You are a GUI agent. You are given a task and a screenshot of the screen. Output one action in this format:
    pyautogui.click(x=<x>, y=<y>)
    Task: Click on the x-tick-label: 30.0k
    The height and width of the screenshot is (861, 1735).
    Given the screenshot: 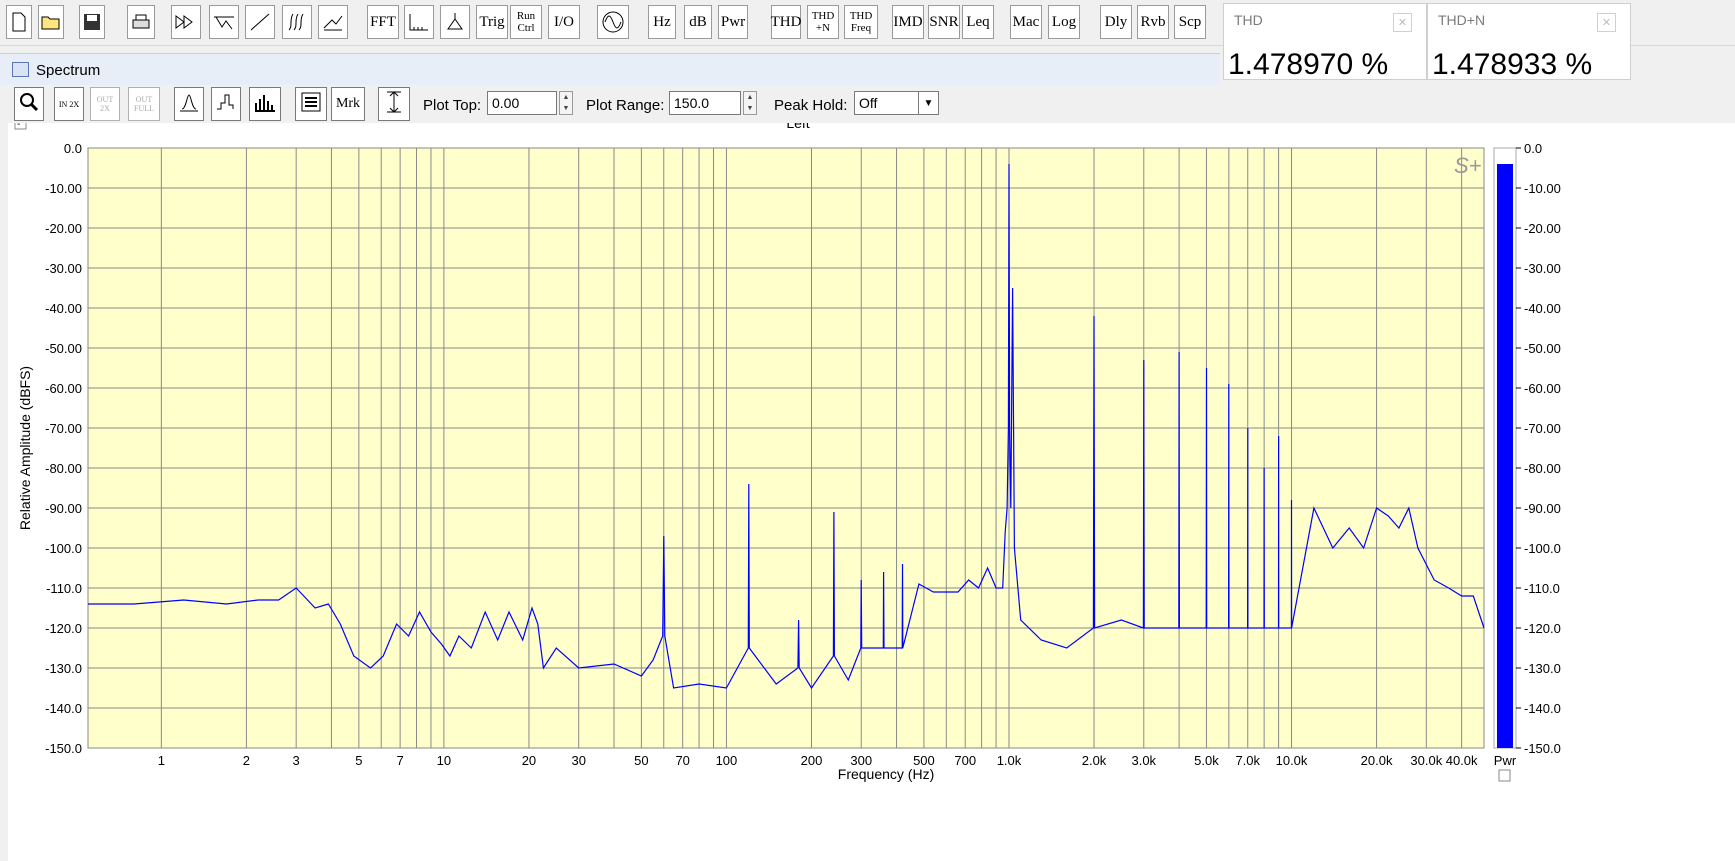 What is the action you would take?
    pyautogui.click(x=1426, y=760)
    